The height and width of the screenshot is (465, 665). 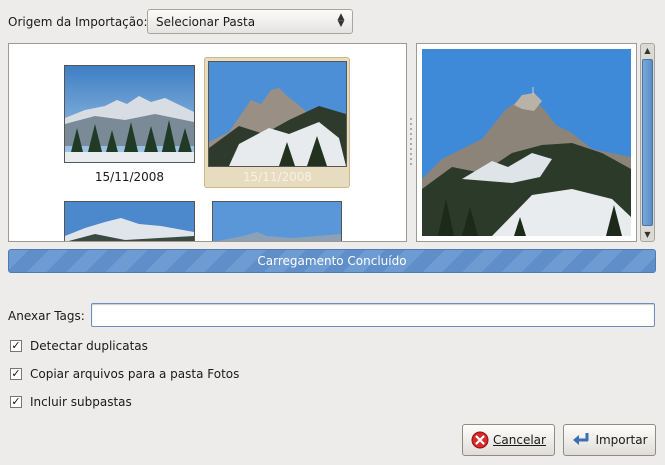 I want to click on import-source-combo: Selecionar Pasta ▲ ▼, so click(x=250, y=21).